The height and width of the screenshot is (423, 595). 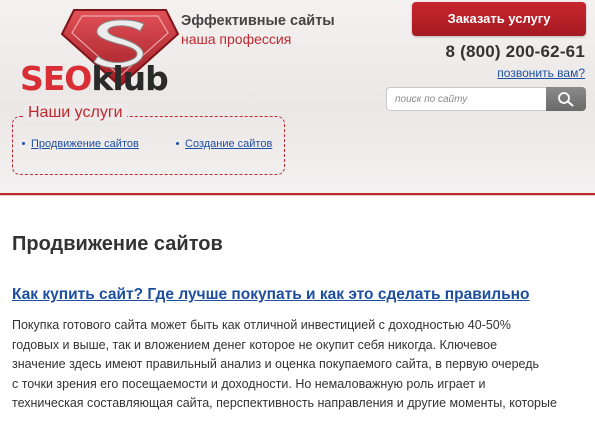 I want to click on order-service-button: Заказать услугу, so click(x=499, y=19).